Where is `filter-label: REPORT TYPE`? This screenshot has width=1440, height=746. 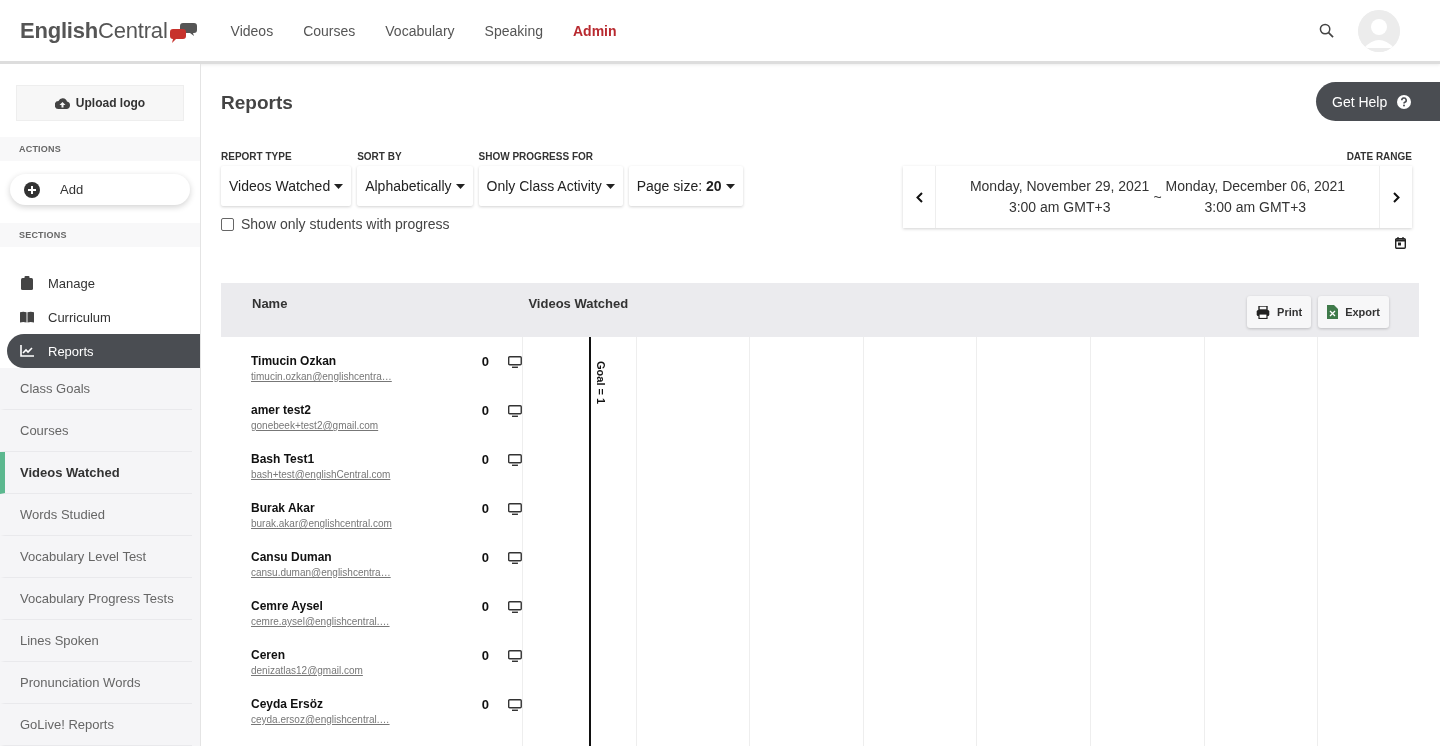 filter-label: REPORT TYPE is located at coordinates (257, 157).